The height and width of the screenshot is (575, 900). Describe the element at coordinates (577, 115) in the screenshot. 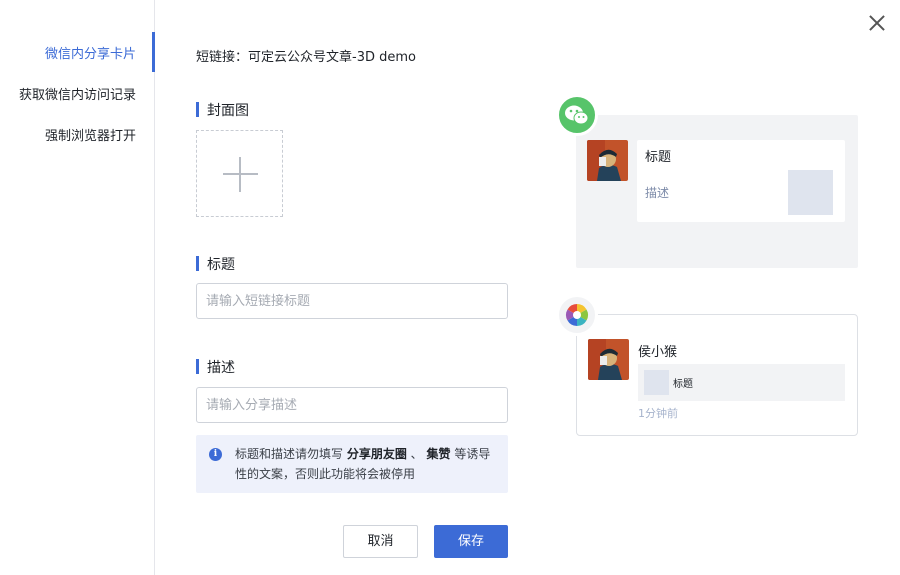

I see `wechat-icon` at that location.